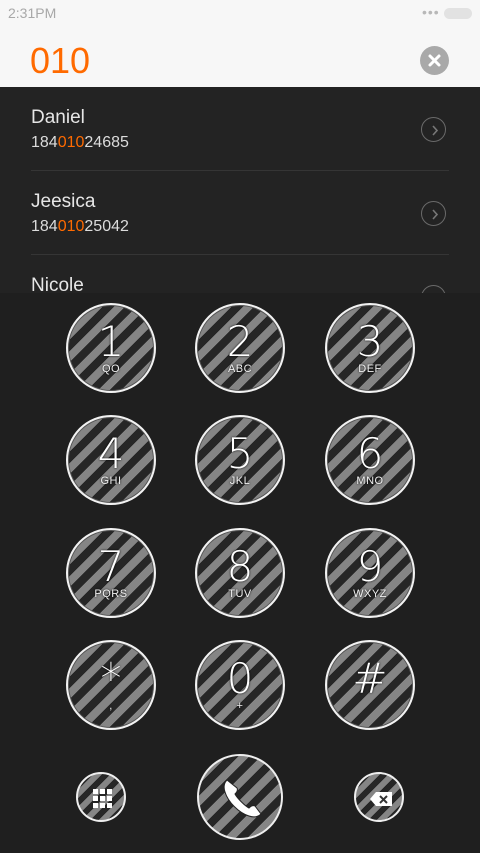  I want to click on key-digit: 4, so click(111, 453).